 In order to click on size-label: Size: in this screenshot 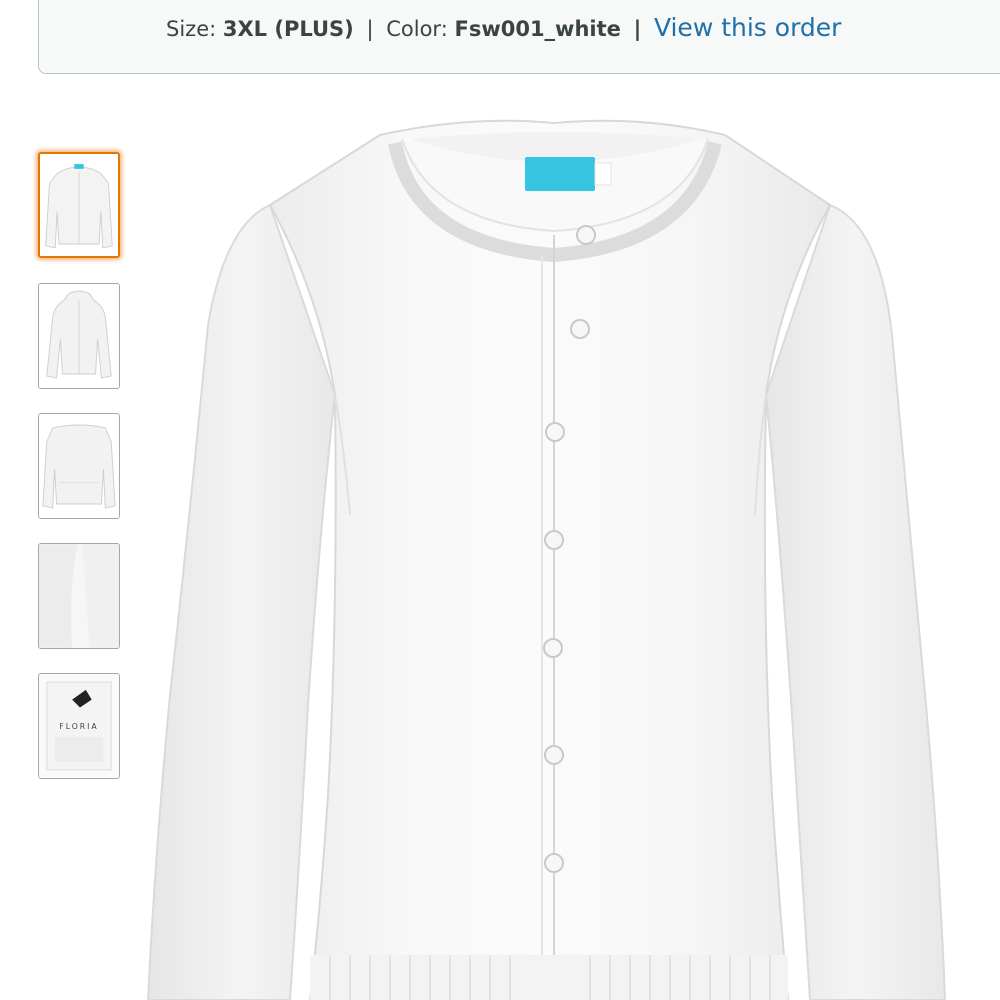, I will do `click(191, 29)`.